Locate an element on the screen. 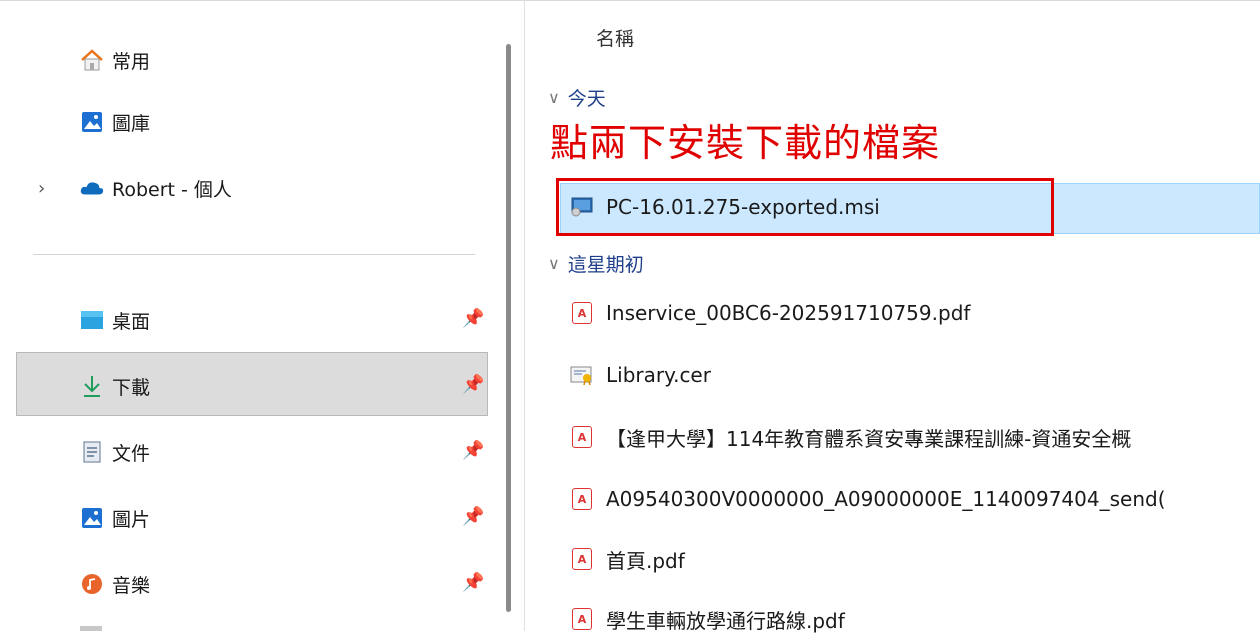 The width and height of the screenshot is (1260, 640). picture-icon is located at coordinates (92, 518).